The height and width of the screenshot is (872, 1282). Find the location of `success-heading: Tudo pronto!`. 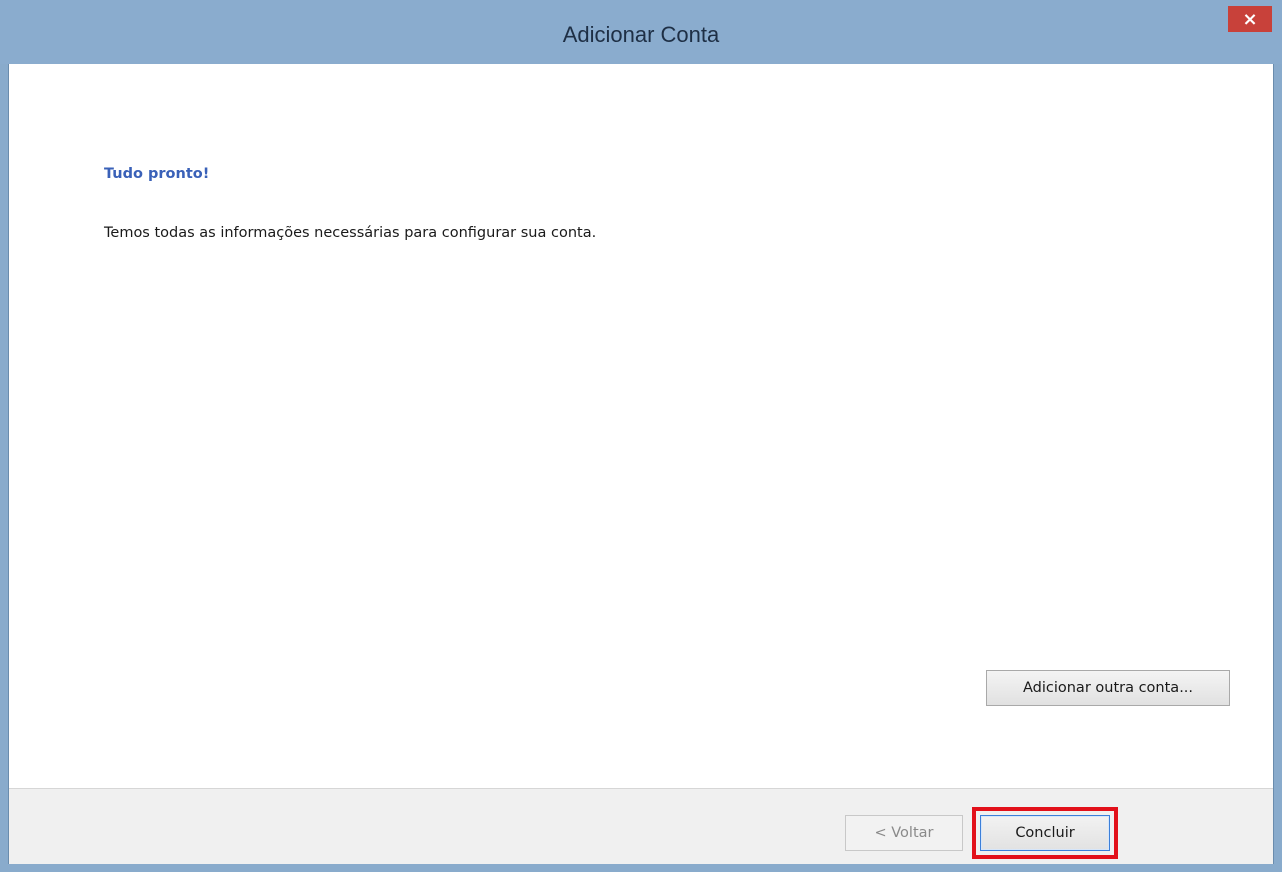

success-heading: Tudo pronto! is located at coordinates (157, 174).